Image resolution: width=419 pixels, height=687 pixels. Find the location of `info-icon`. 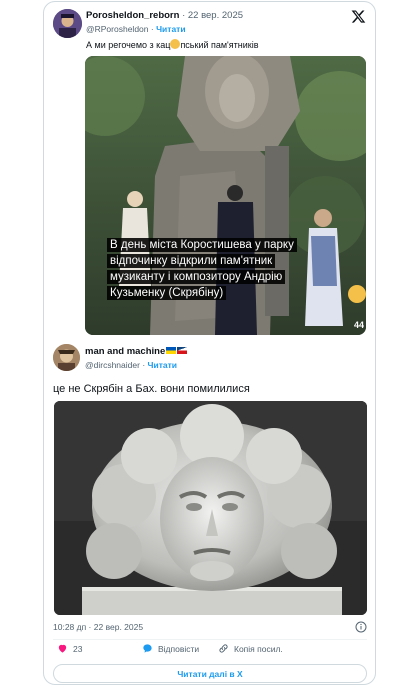

info-icon is located at coordinates (361, 627).